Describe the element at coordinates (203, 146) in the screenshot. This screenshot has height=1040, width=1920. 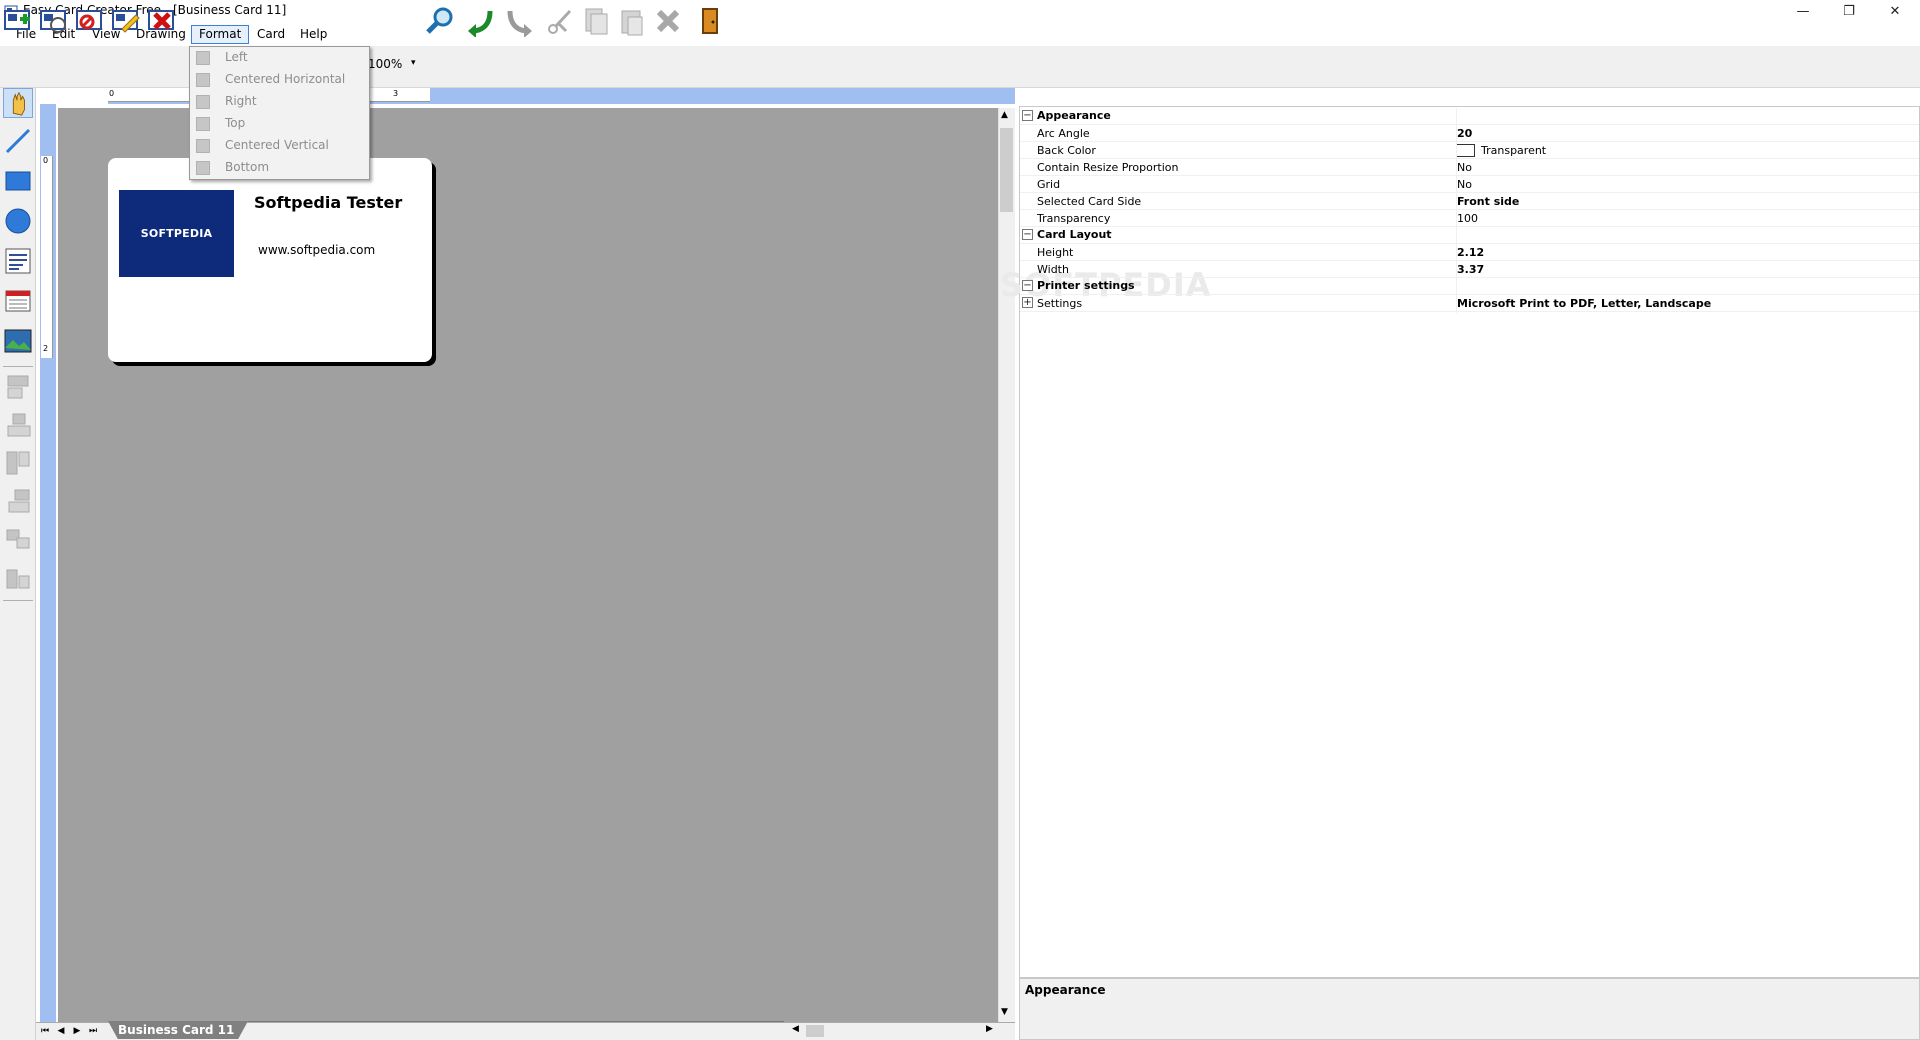
I see `align-center-vertical-icon` at that location.